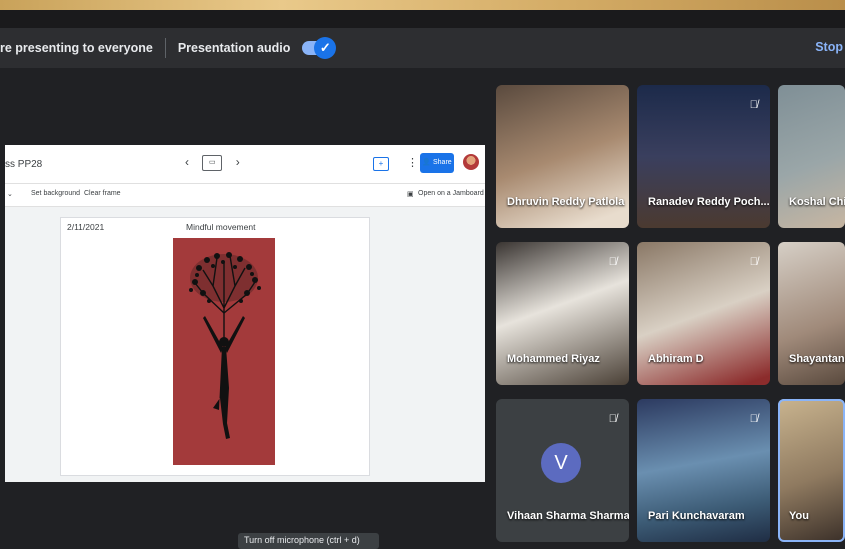 The image size is (845, 549). Describe the element at coordinates (562, 313) in the screenshot. I see `participant-tile: 🎙̸ Mohammed Riyaz` at that location.